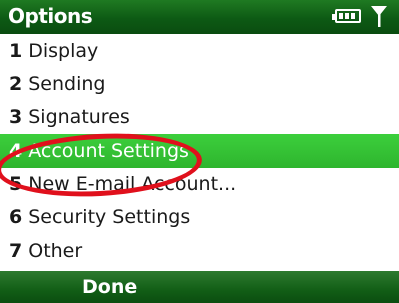  Describe the element at coordinates (199, 287) in the screenshot. I see `softkey-bar: Done` at that location.